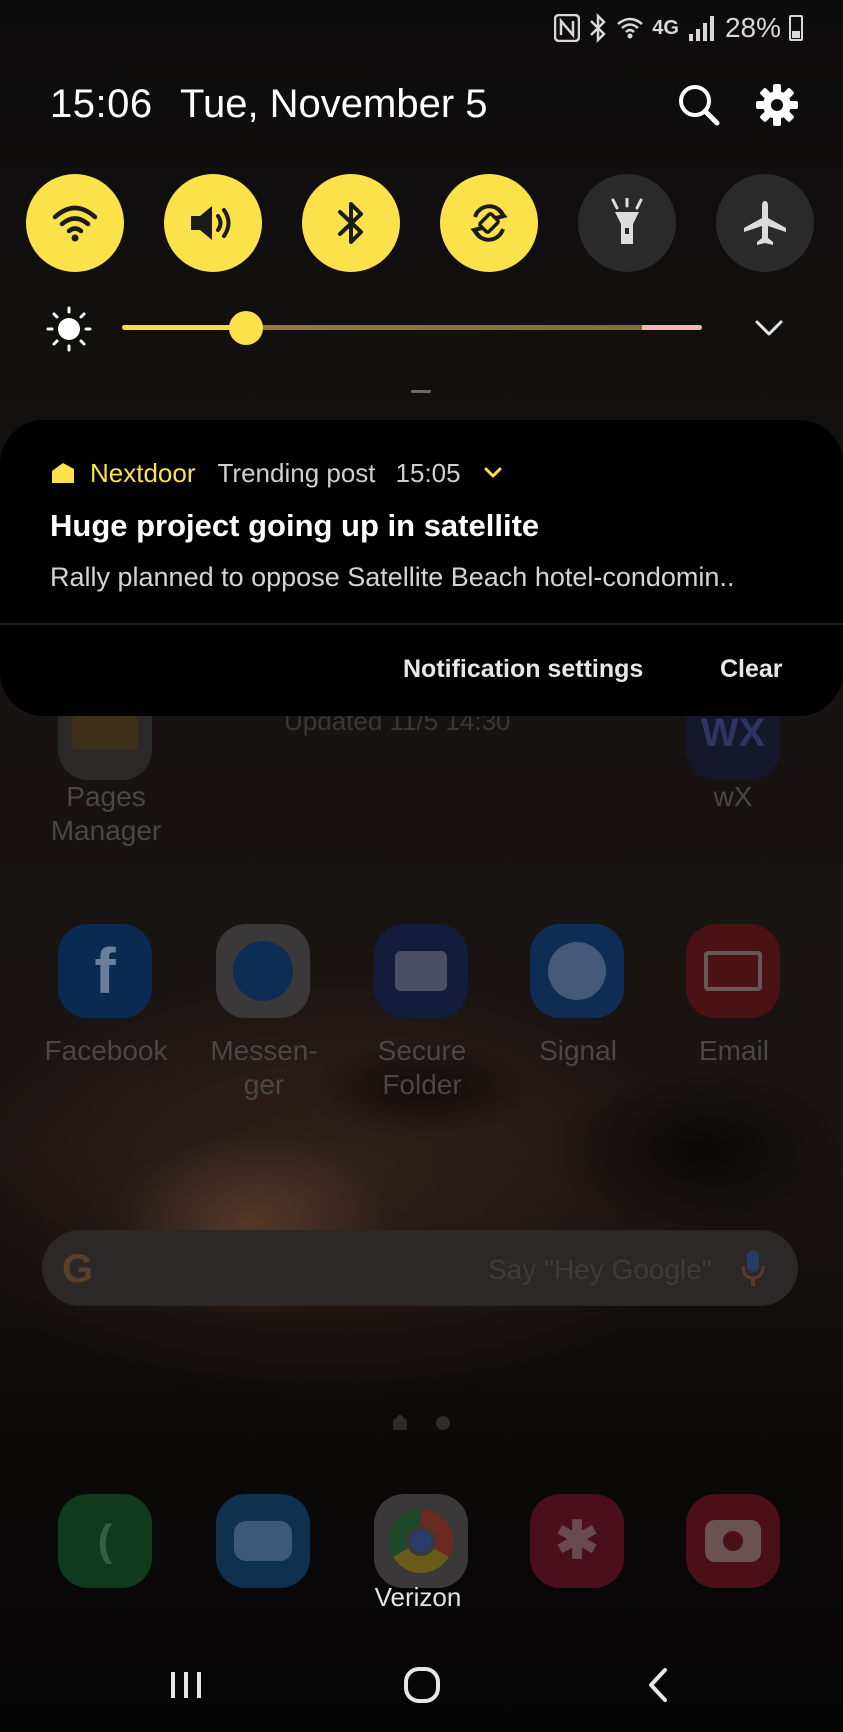 Image resolution: width=843 pixels, height=1732 pixels. Describe the element at coordinates (421, 624) in the screenshot. I see `notification-divider` at that location.